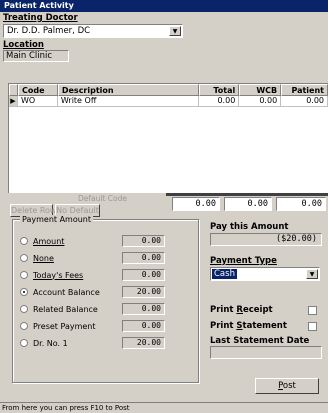  I want to click on print-receipt-checkbox, so click(312, 310).